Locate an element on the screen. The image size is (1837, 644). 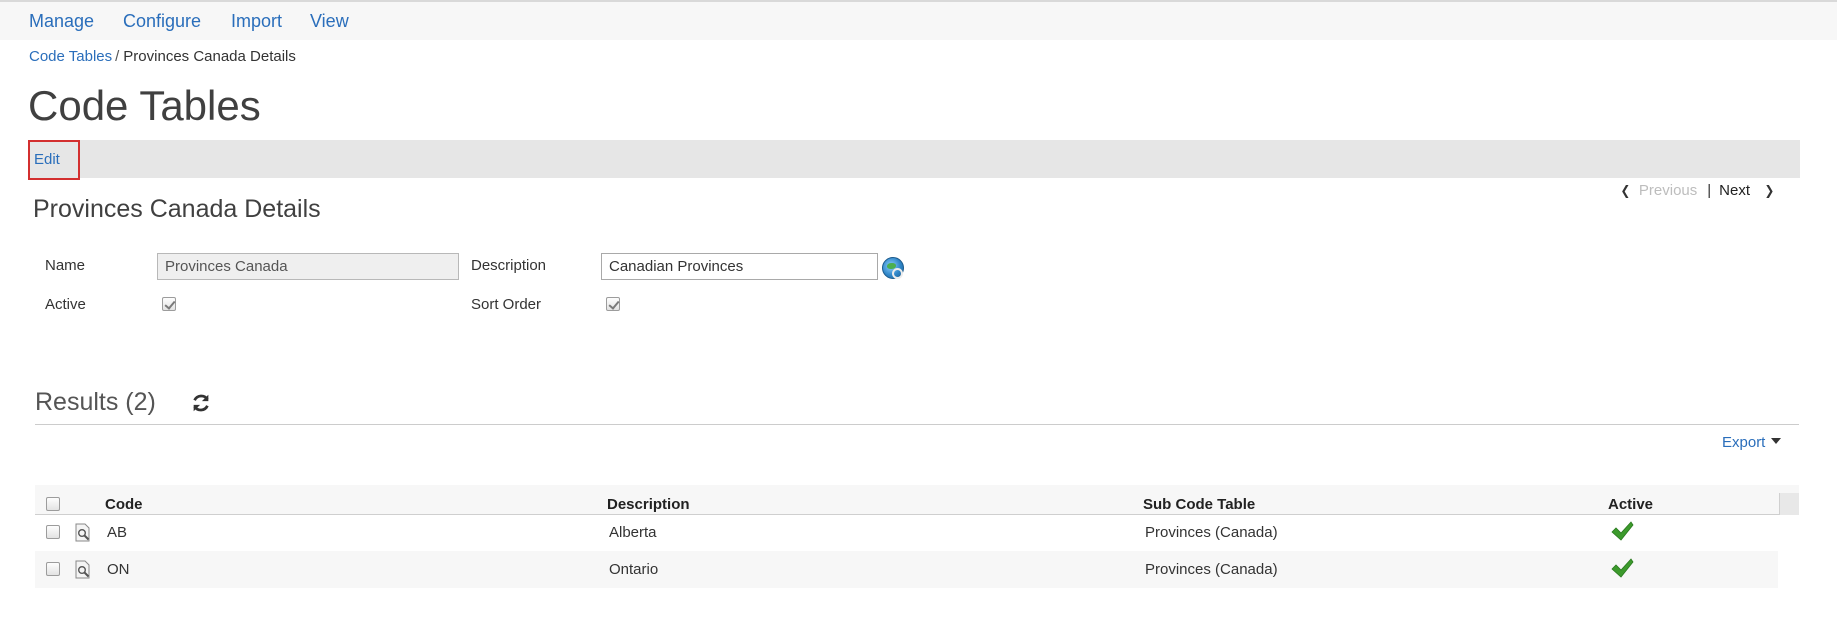
nav-item-configure: Configure is located at coordinates (162, 21).